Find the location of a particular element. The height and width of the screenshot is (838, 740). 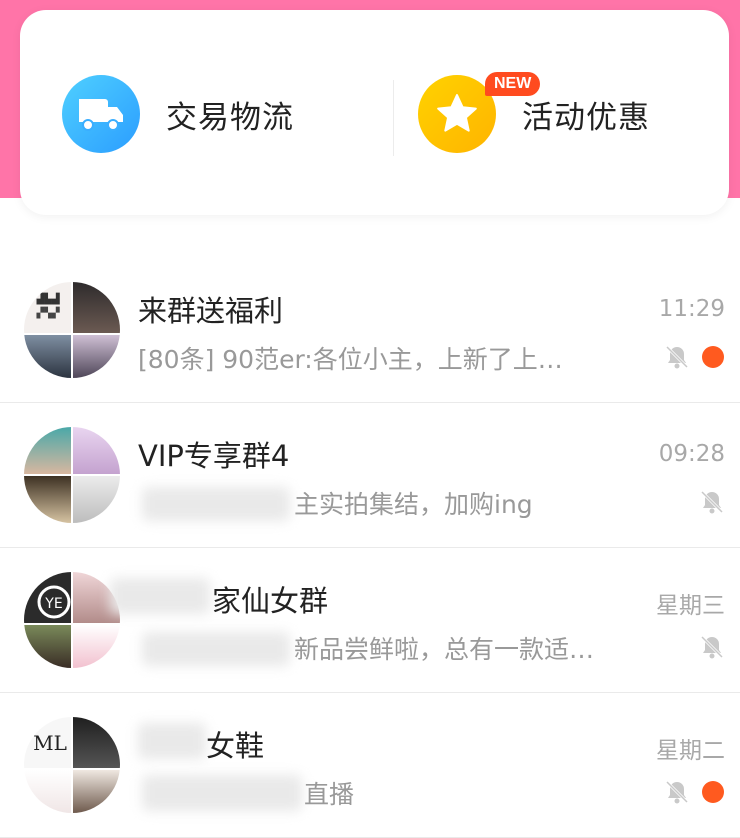

conversation-title: 来群送福利 is located at coordinates (211, 311).